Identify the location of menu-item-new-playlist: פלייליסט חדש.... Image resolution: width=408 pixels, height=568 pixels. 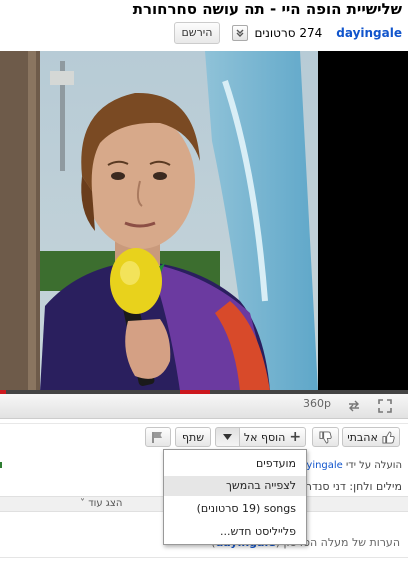
(235, 532).